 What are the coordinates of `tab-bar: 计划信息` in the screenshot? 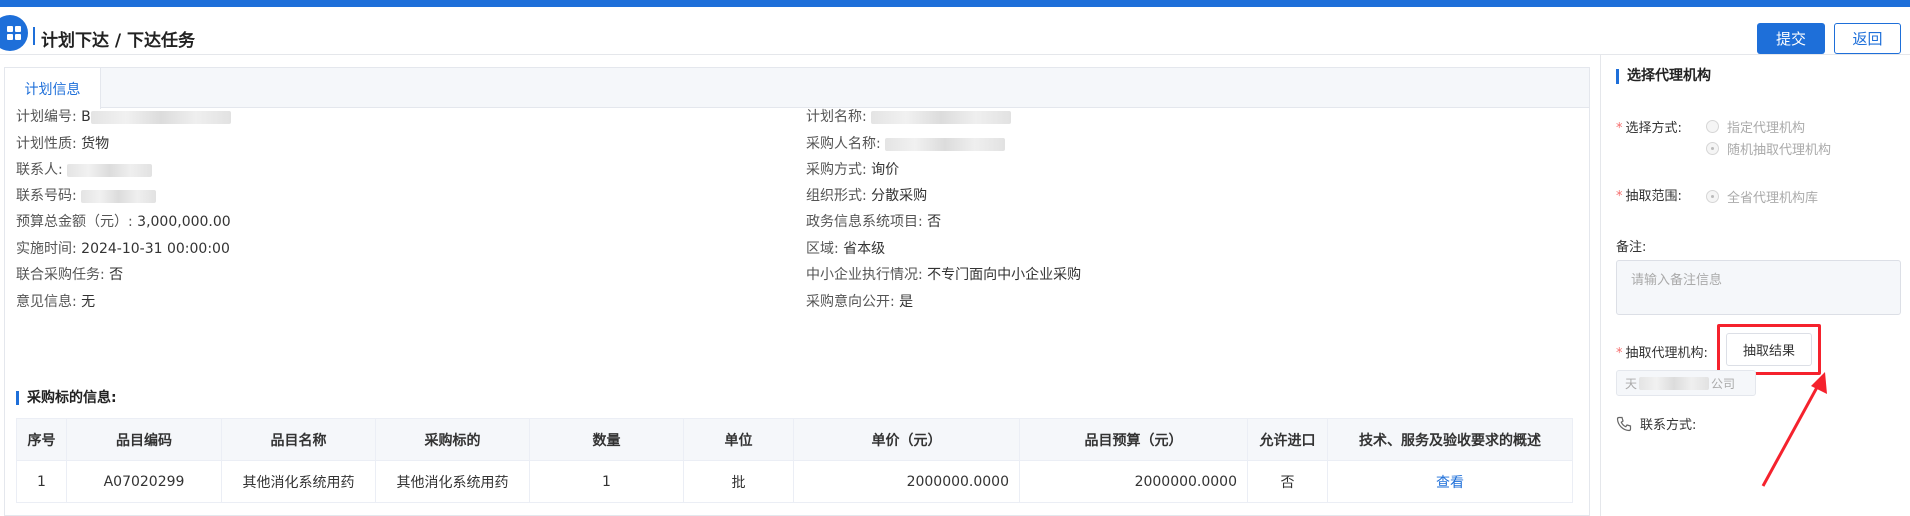 It's located at (797, 88).